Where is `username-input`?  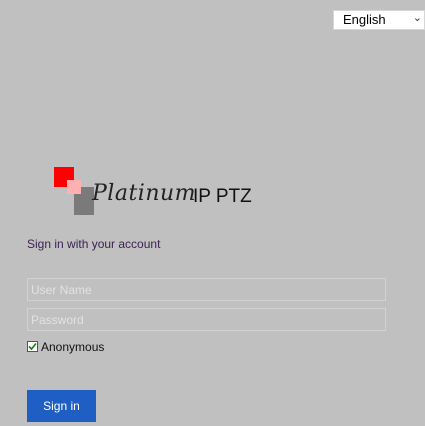 username-input is located at coordinates (206, 289).